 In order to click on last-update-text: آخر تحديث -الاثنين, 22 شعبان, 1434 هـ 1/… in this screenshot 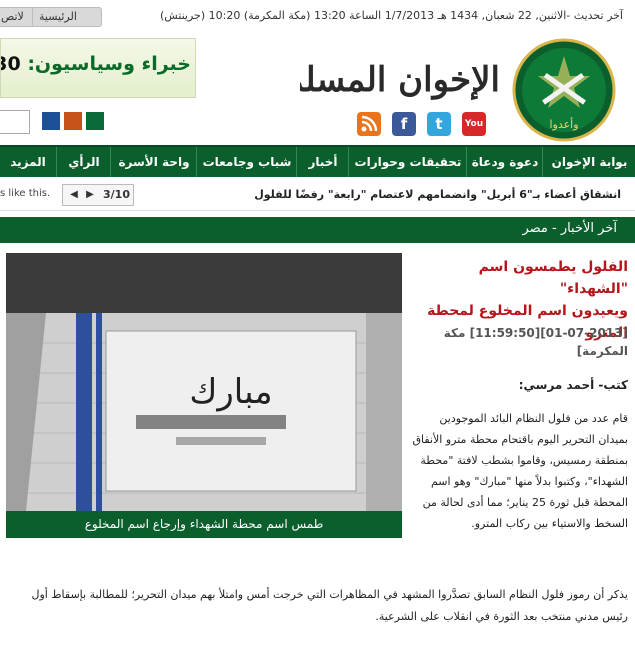, I will do `click(391, 15)`.